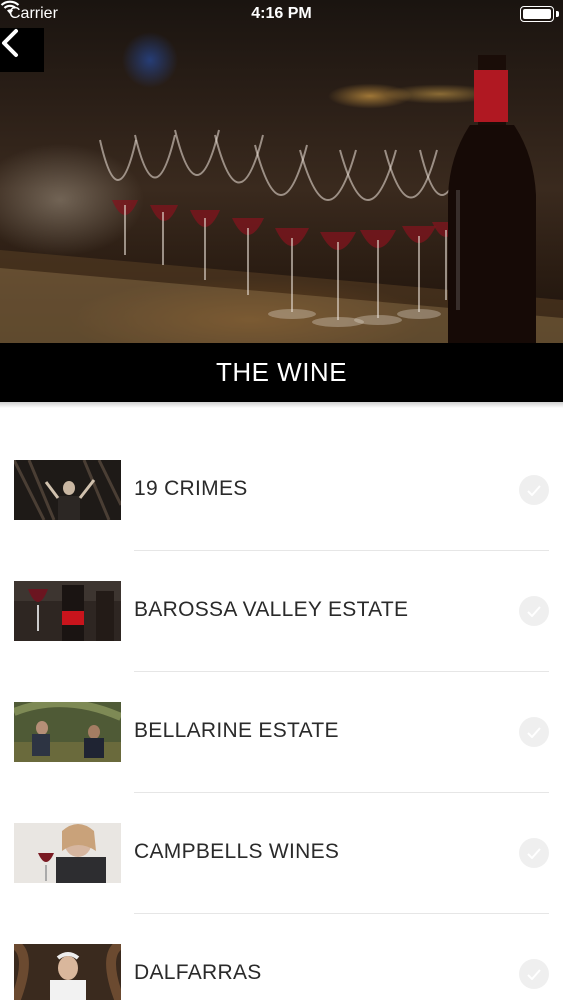  I want to click on page-title: THE WINE, so click(281, 372).